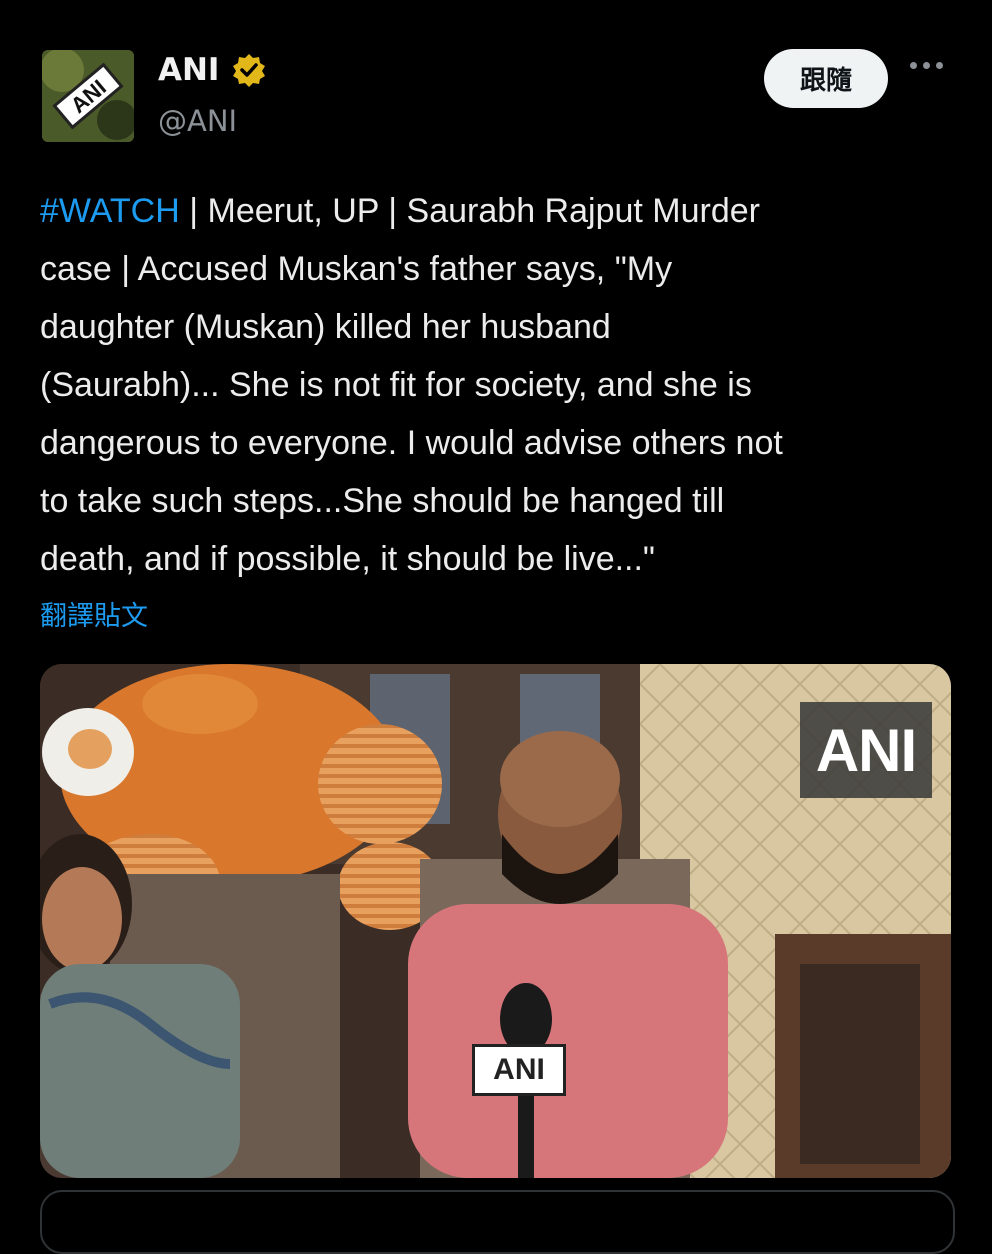  I want to click on account-name-row: ANI, so click(212, 70).